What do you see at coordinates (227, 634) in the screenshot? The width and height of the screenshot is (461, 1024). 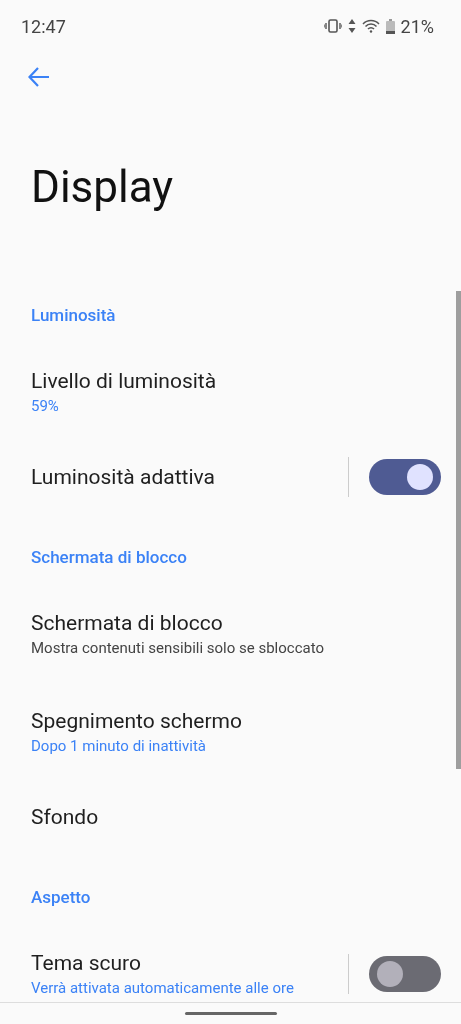 I see `settings-row: Schermata di blocco Mostra contenuti sensibili solo se sbloccato` at bounding box center [227, 634].